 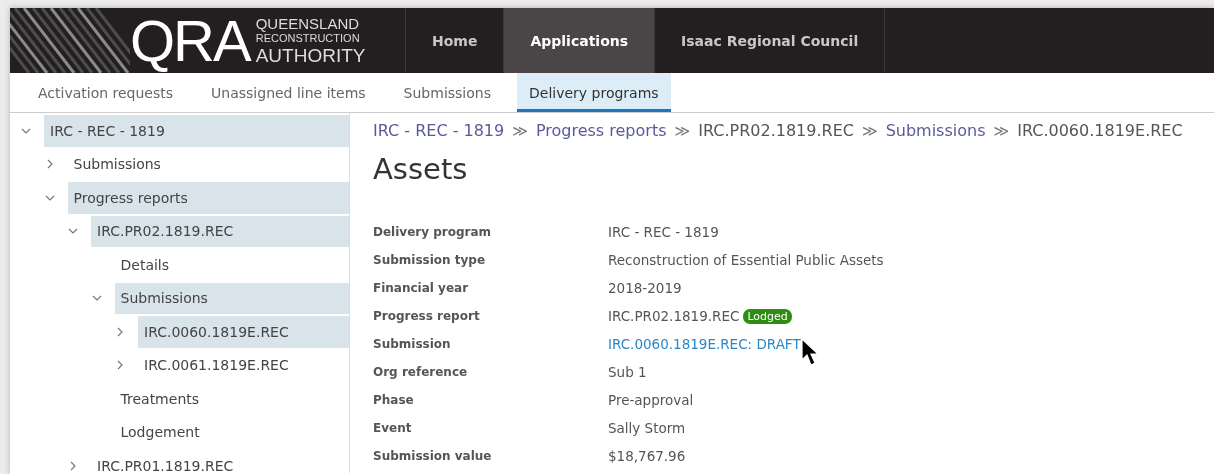 What do you see at coordinates (627, 372) in the screenshot?
I see `field-value: Sub 1` at bounding box center [627, 372].